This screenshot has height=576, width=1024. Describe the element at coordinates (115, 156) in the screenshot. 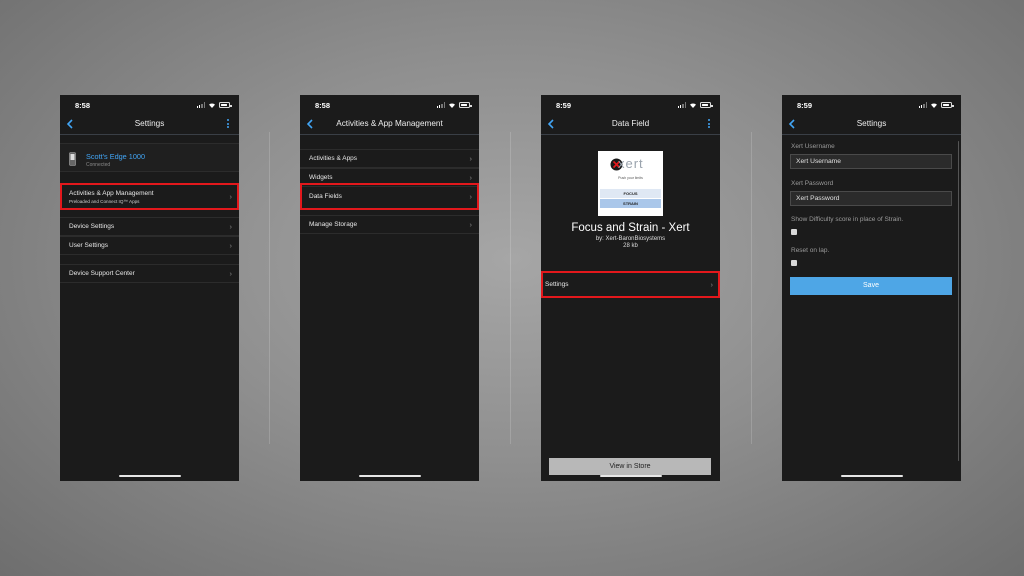

I see `device-name: Scott's Edge 1000` at that location.